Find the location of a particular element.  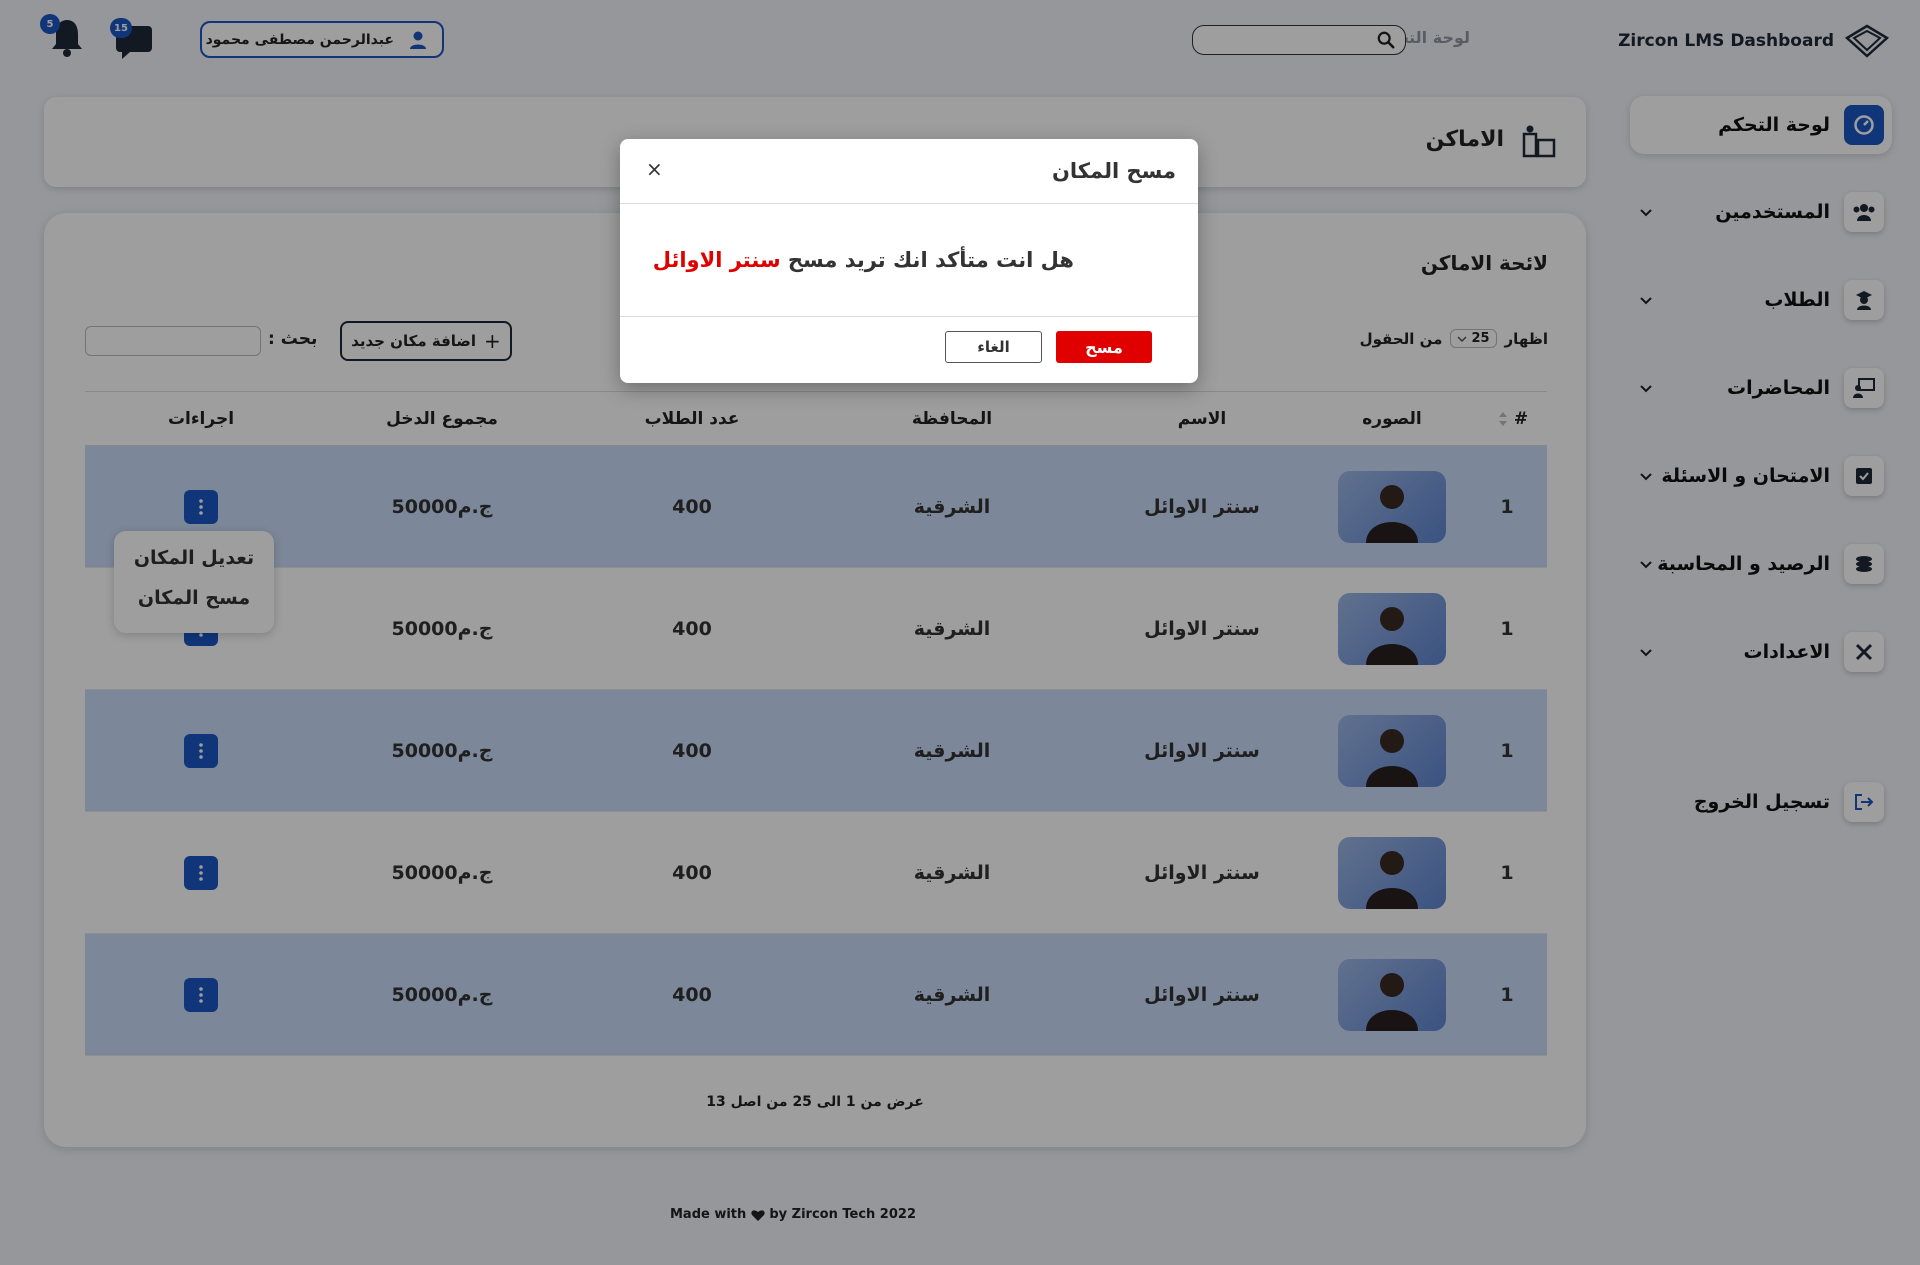

modal-message: هل انت متأكد انك تريد مسح سنتر الاوائل is located at coordinates (863, 260).